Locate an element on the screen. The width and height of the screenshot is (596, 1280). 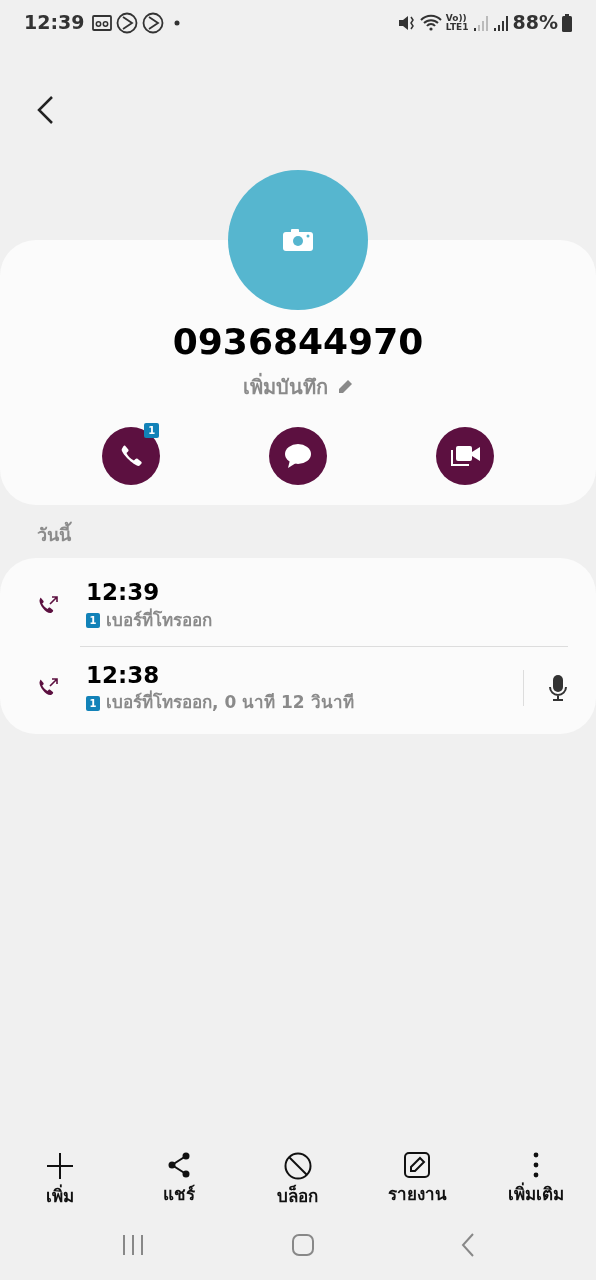
status-time: 12:39 is located at coordinates (54, 23).